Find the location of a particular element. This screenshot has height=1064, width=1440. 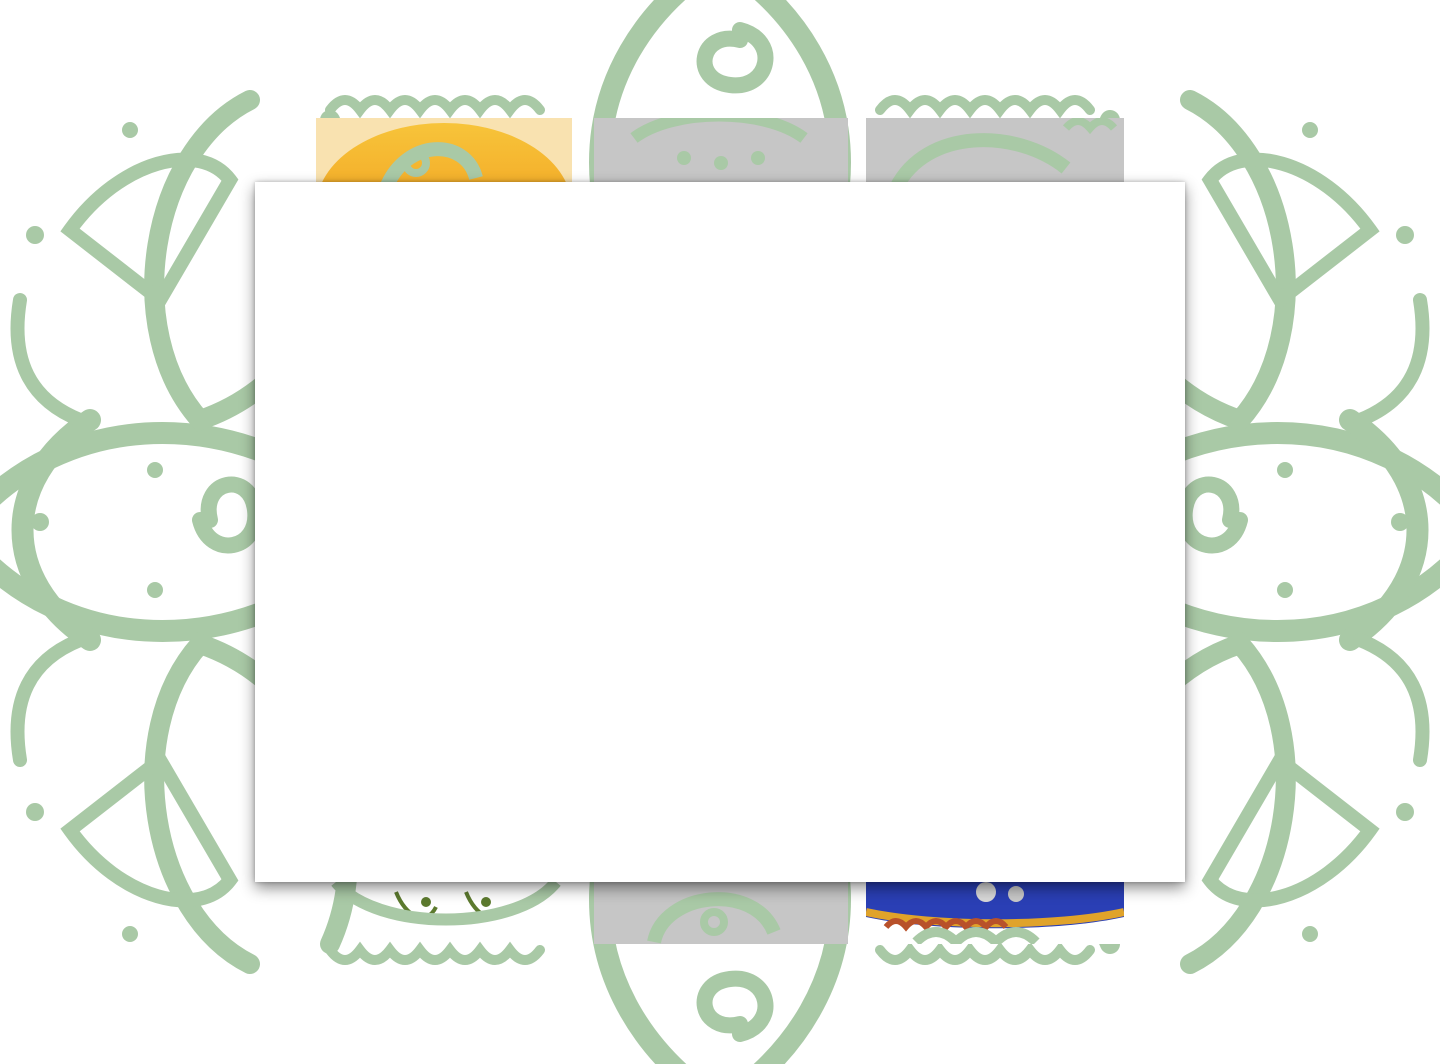

bird-illustration-icon is located at coordinates (446, 901).